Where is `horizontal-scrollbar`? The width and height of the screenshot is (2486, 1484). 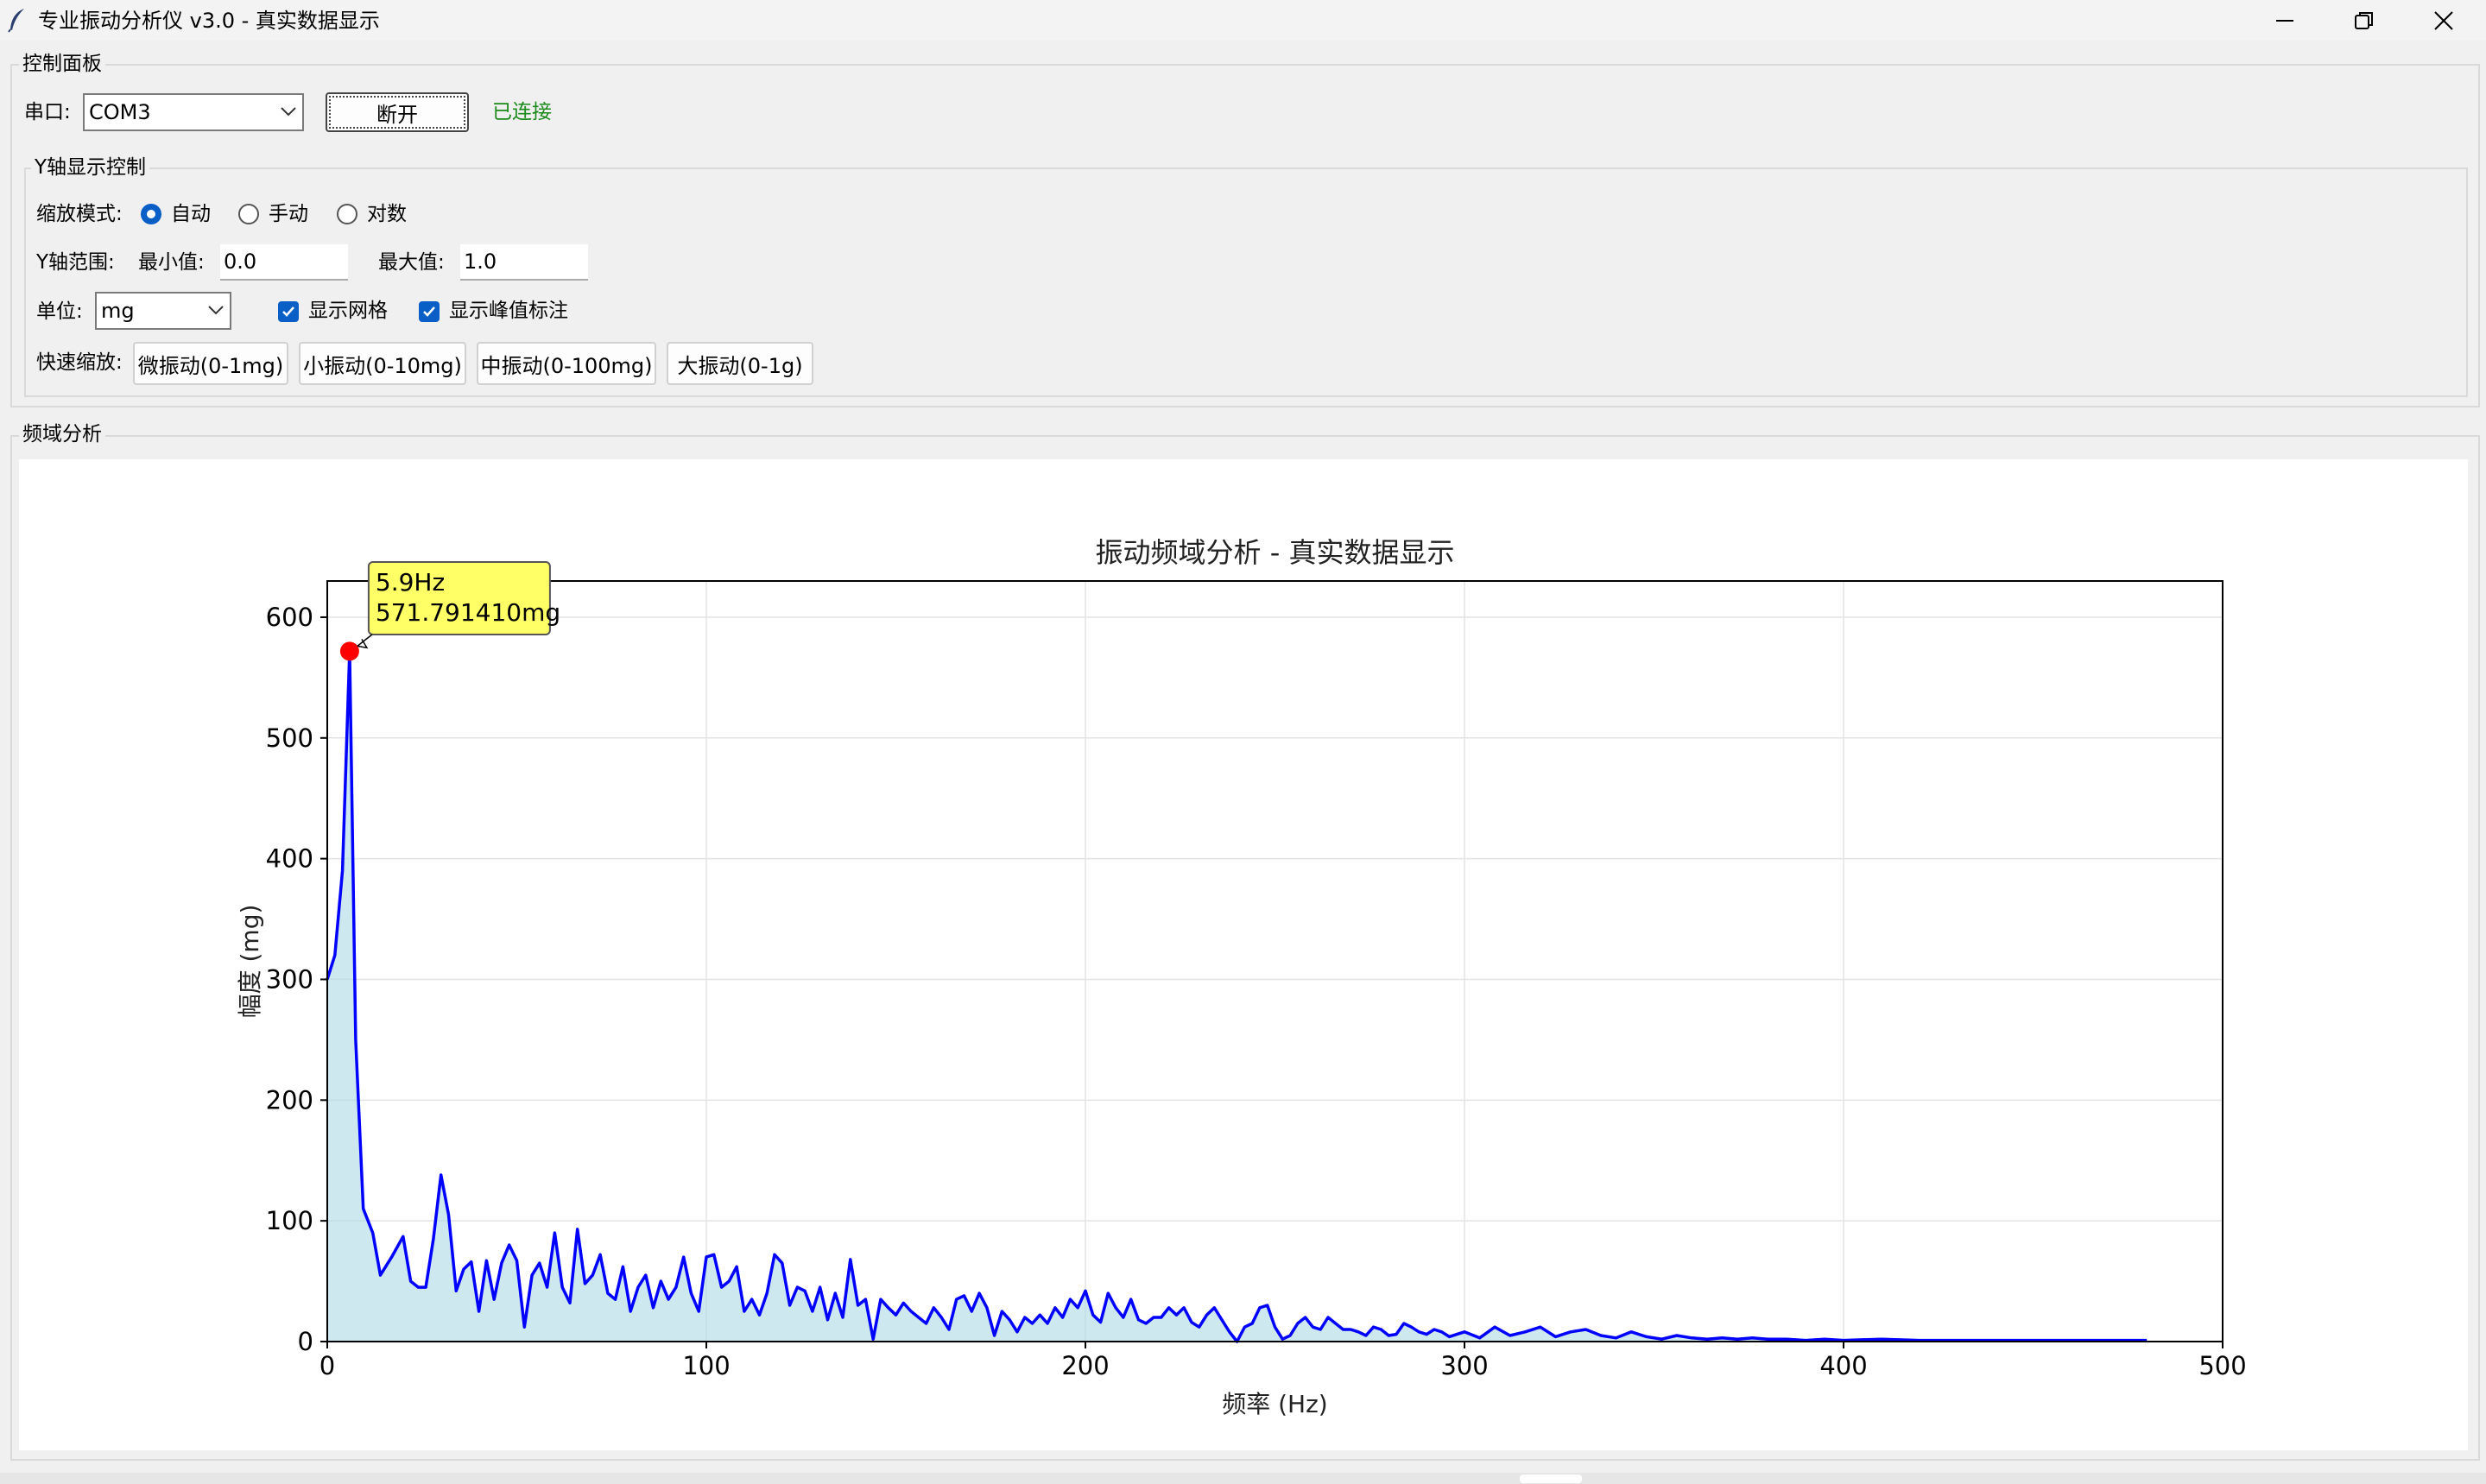
horizontal-scrollbar is located at coordinates (1243, 1478).